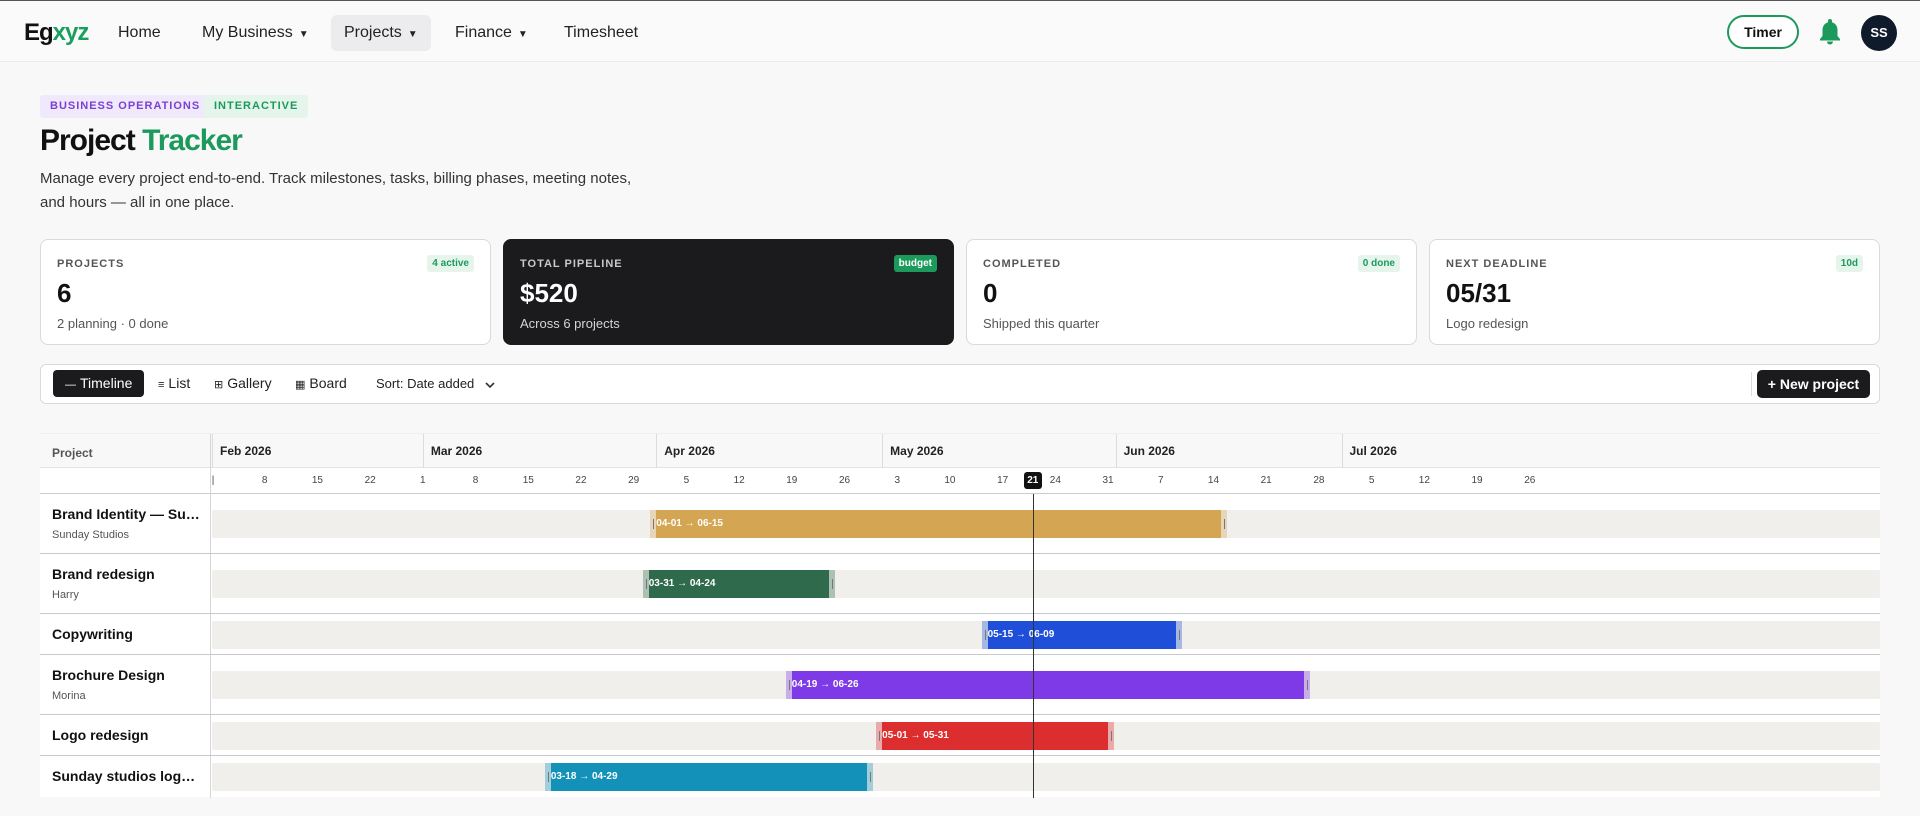 Image resolution: width=1920 pixels, height=816 pixels. I want to click on view-tab-board: ▦ Board, so click(321, 383).